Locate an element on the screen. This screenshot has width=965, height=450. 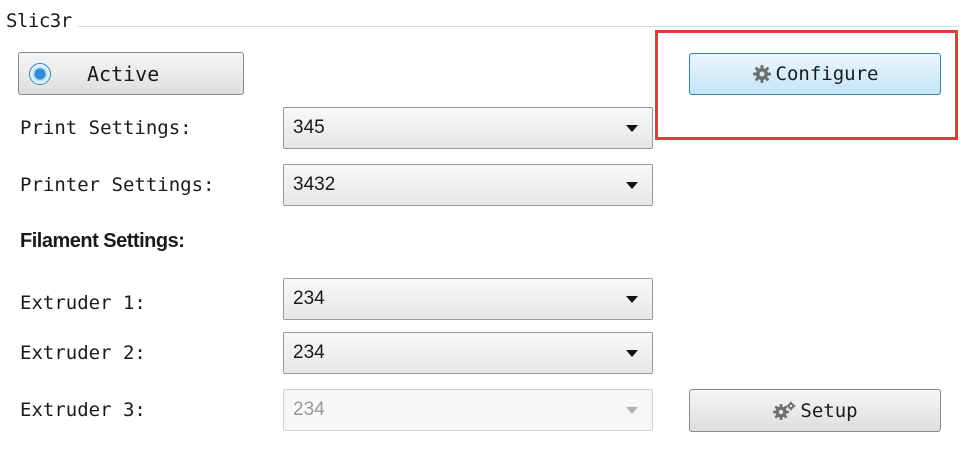
extruder-1-value: 234 is located at coordinates (309, 298).